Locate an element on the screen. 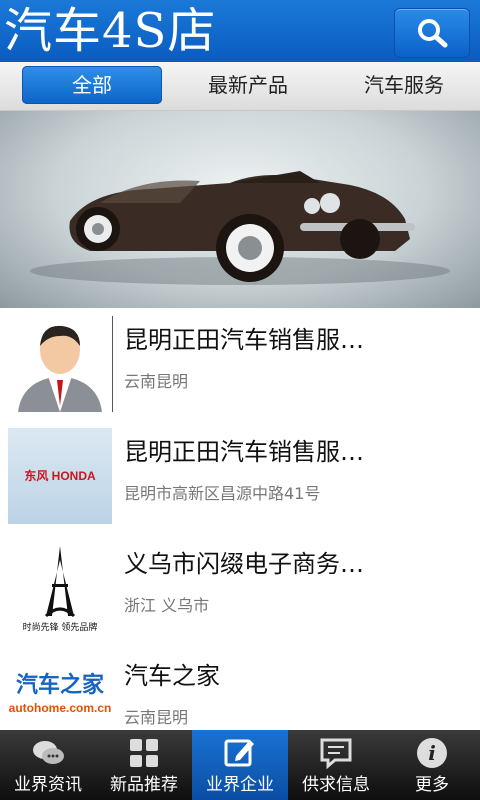 Image resolution: width=480 pixels, height=800 pixels. nav-new-products: 新品推荐 is located at coordinates (144, 765).